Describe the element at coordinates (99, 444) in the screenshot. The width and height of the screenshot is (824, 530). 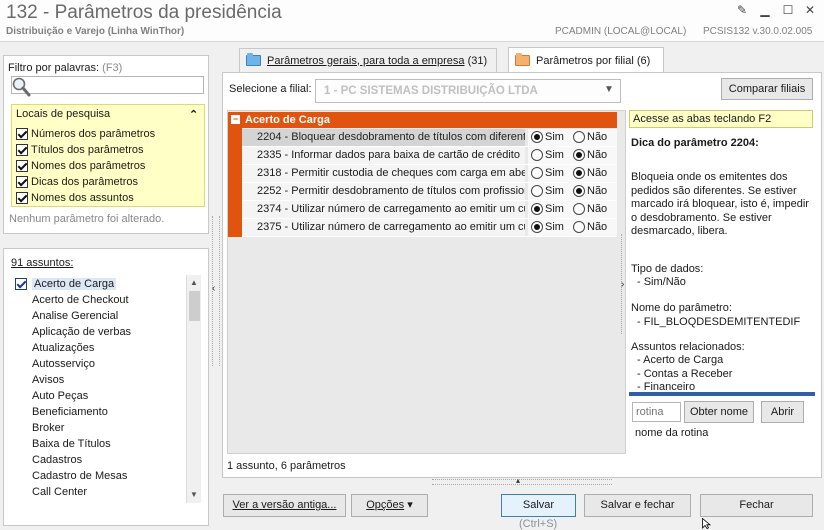
I see `subject-item: Baixa de Títulos` at that location.